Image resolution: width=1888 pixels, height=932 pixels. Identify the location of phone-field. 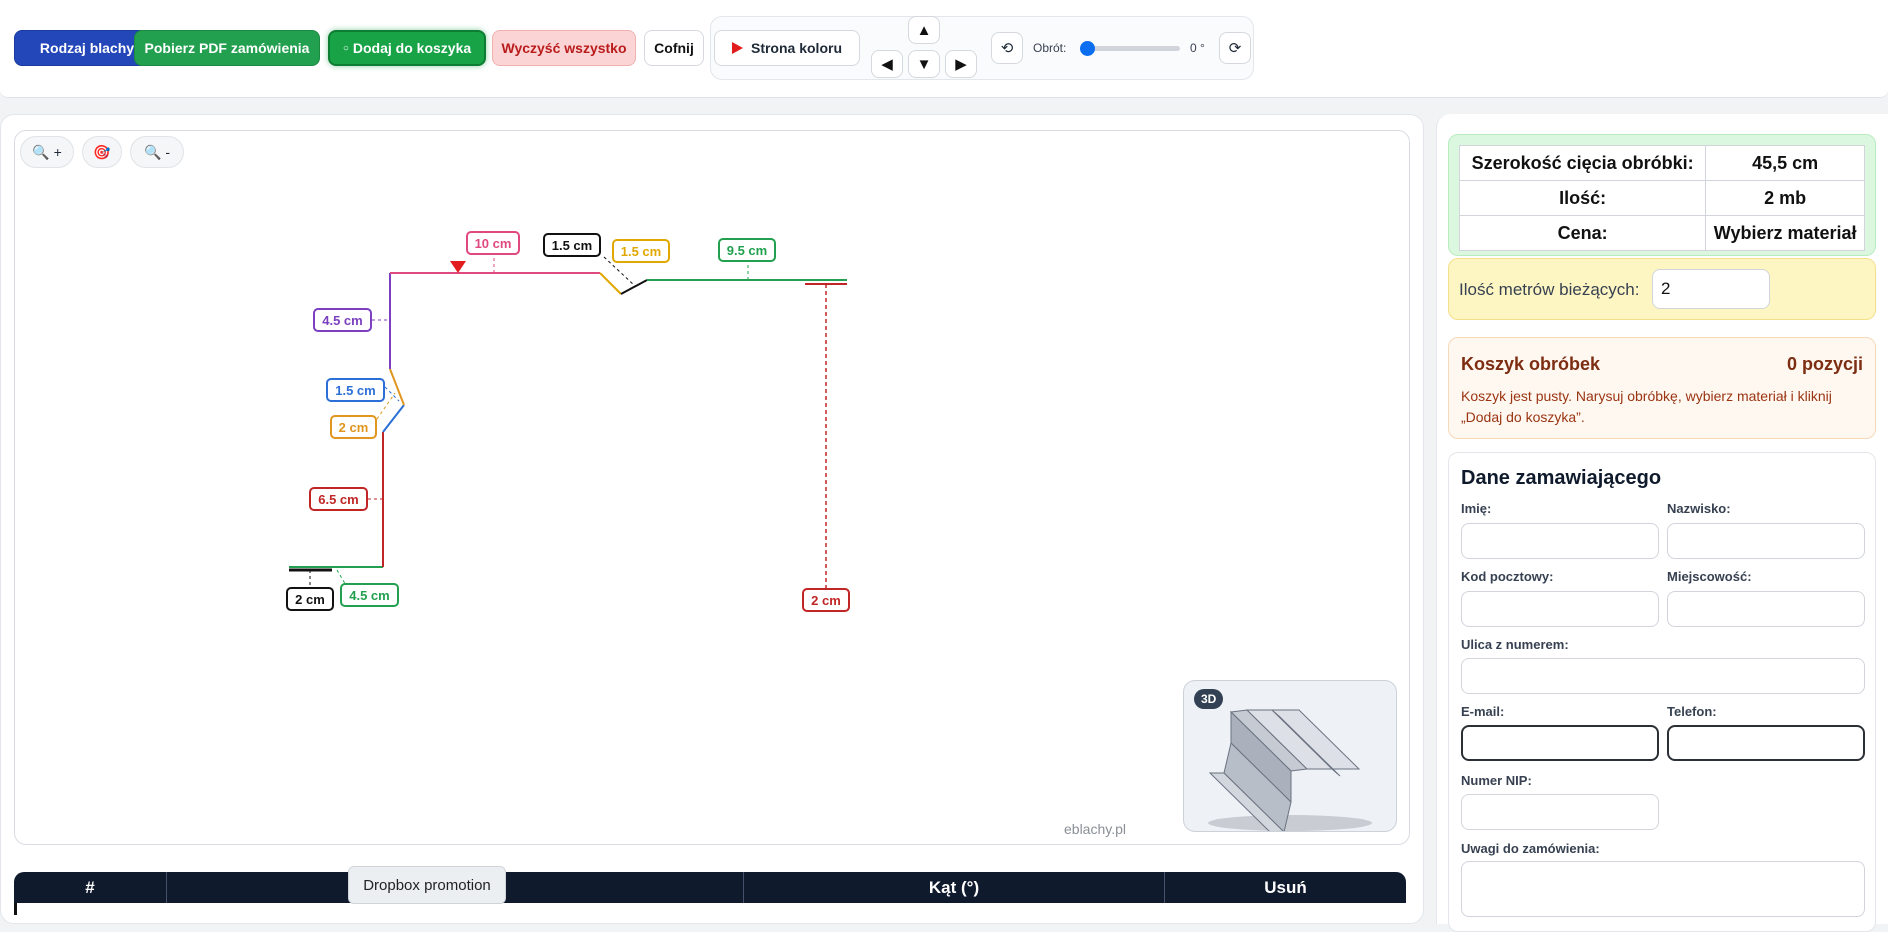
(1766, 743).